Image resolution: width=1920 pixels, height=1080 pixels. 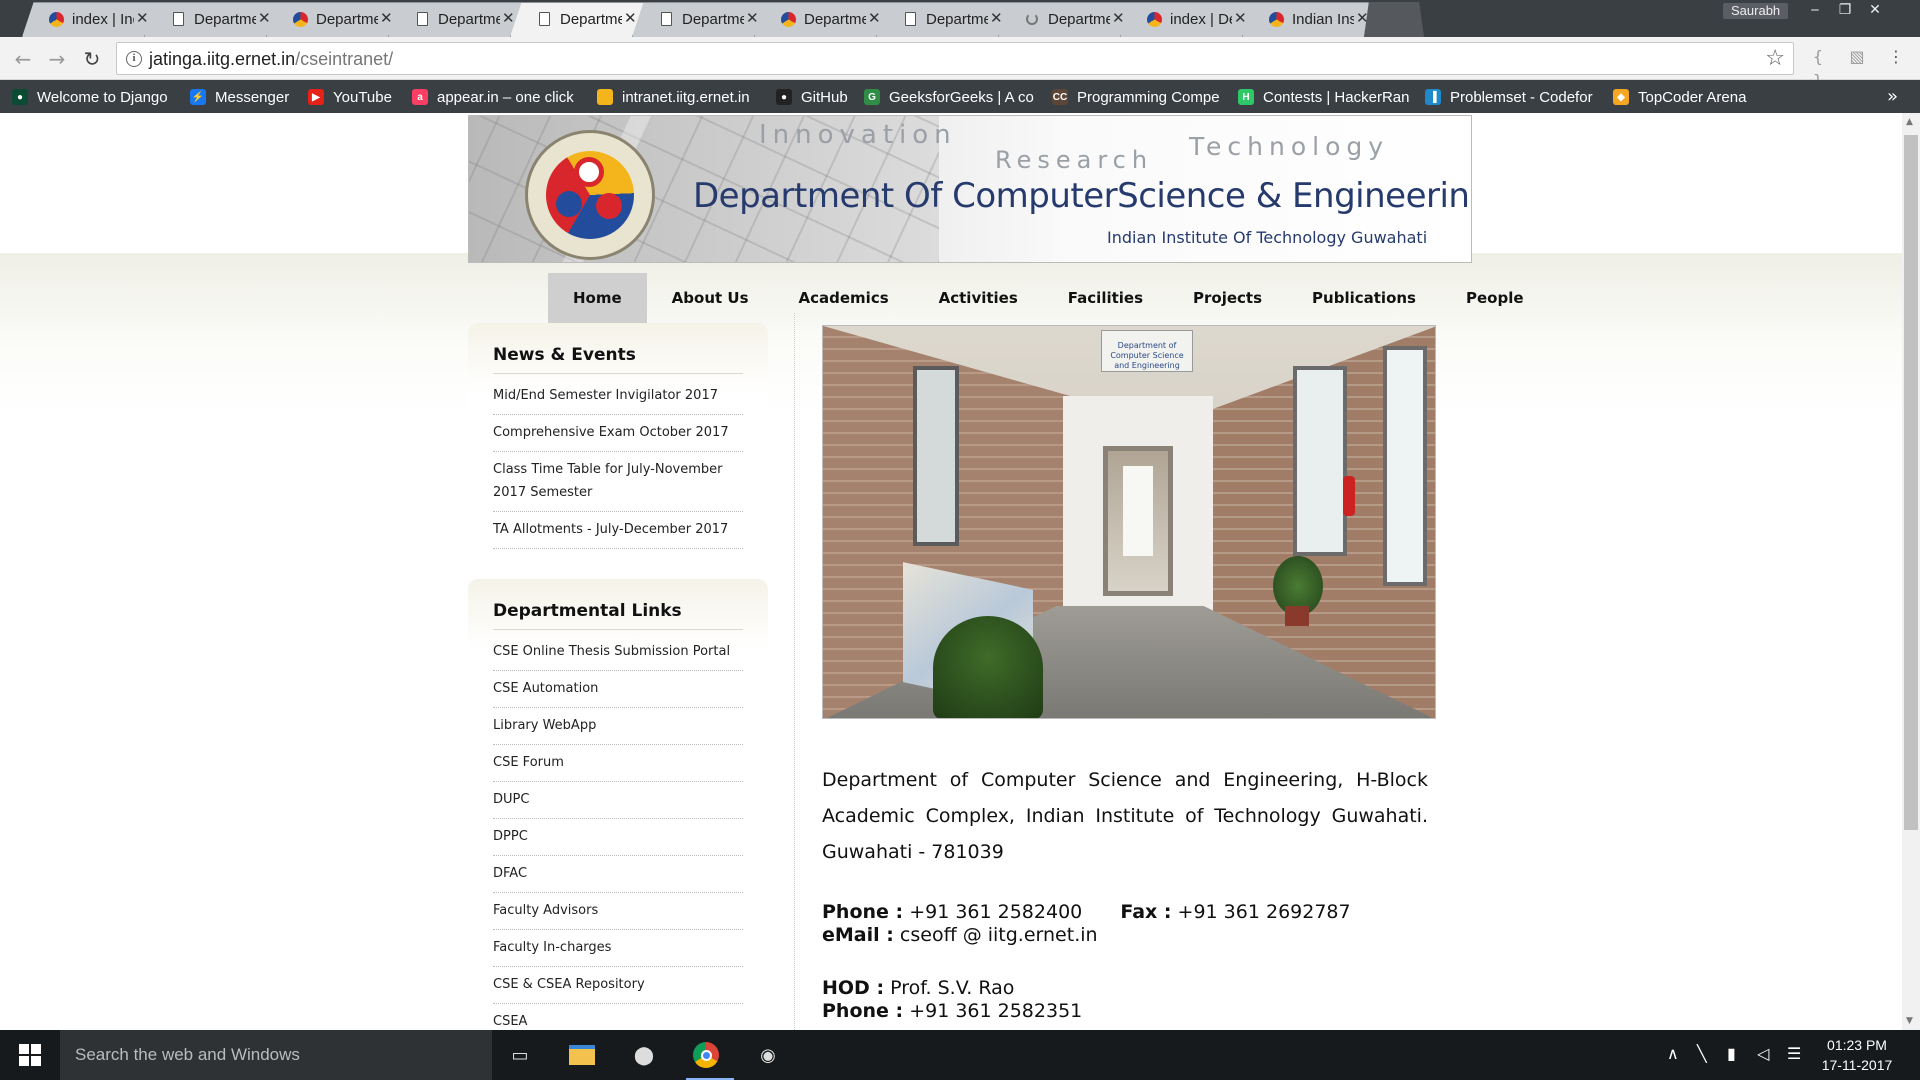 I want to click on bookmark-item: ▶ YouTube, so click(x=356, y=97).